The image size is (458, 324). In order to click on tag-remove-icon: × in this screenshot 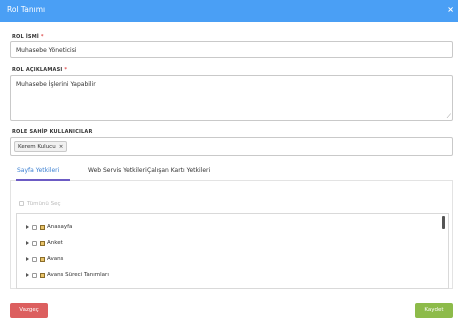, I will do `click(61, 147)`.